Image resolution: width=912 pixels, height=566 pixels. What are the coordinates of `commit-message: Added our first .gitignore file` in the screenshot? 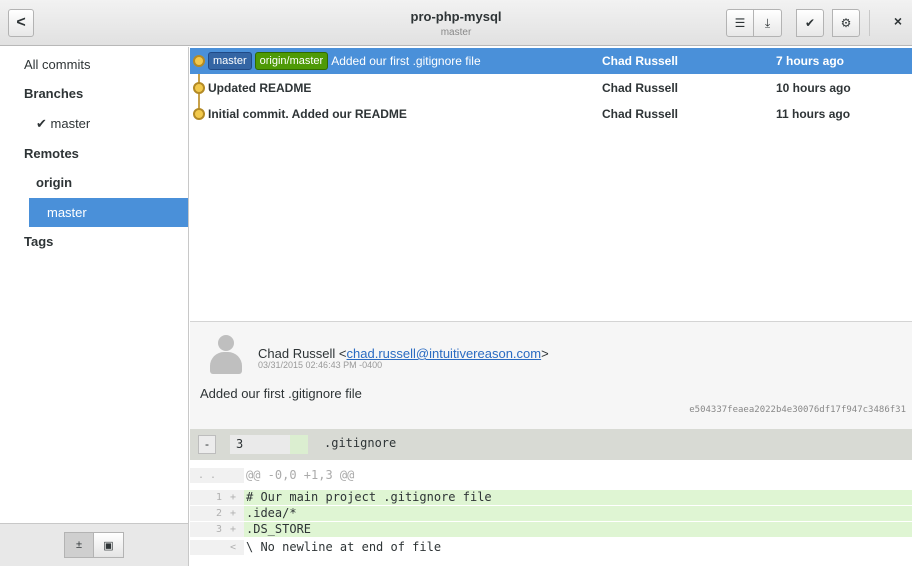 It's located at (406, 61).